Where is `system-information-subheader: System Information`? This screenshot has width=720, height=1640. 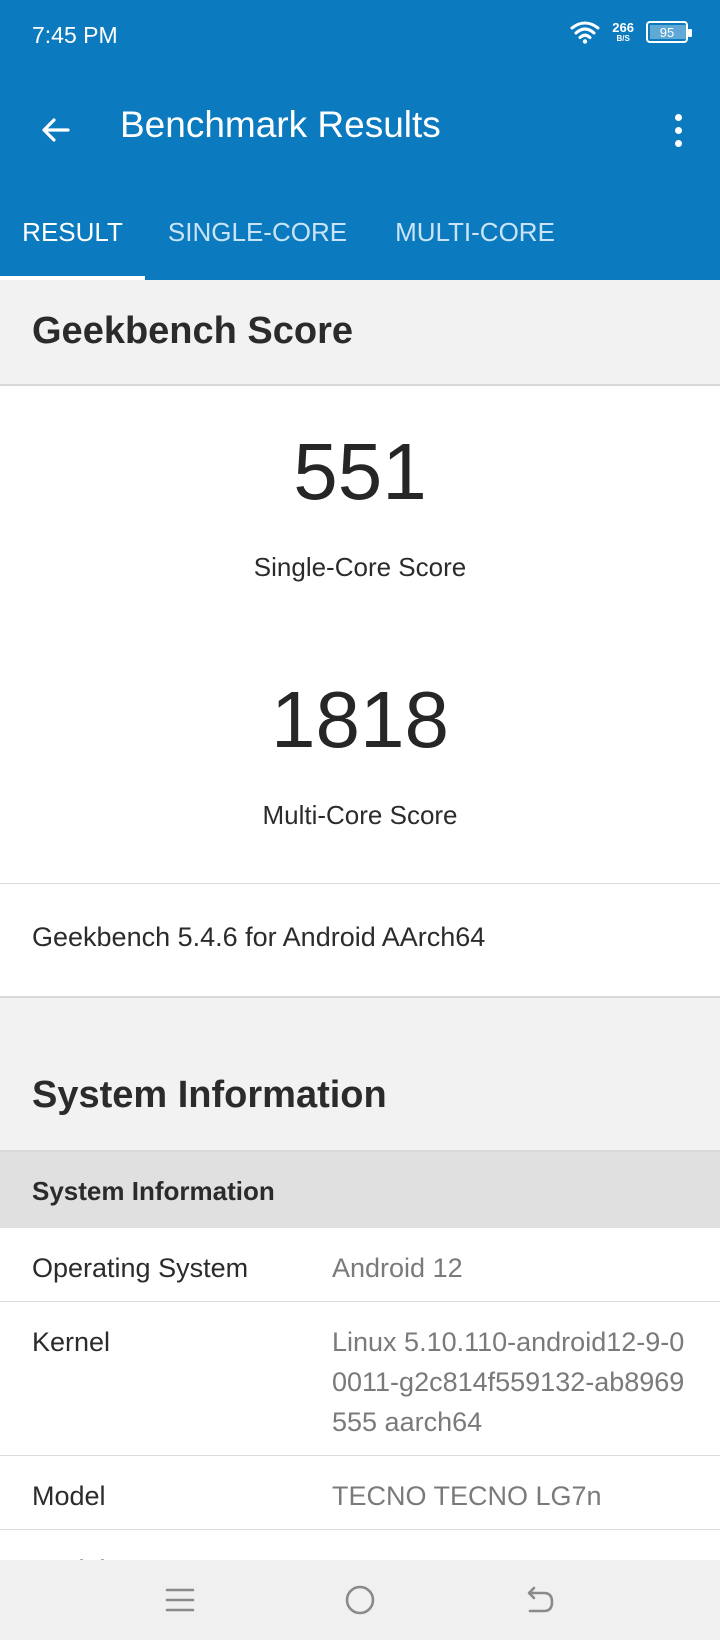 system-information-subheader: System Information is located at coordinates (360, 1190).